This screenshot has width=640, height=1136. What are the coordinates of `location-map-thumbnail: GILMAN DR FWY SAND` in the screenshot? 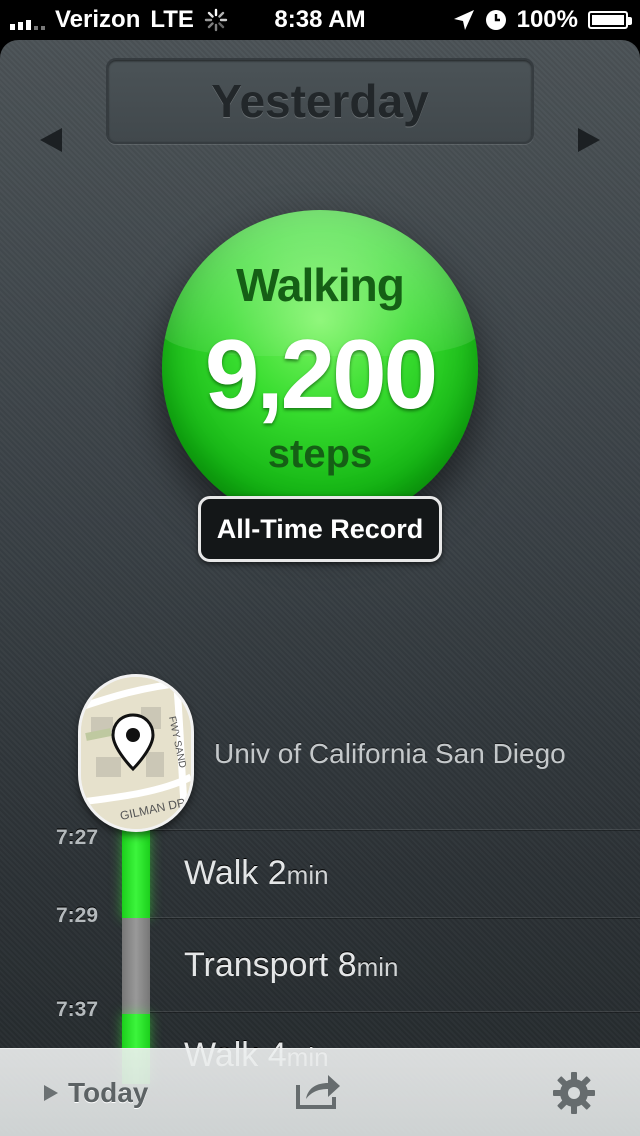 It's located at (136, 753).